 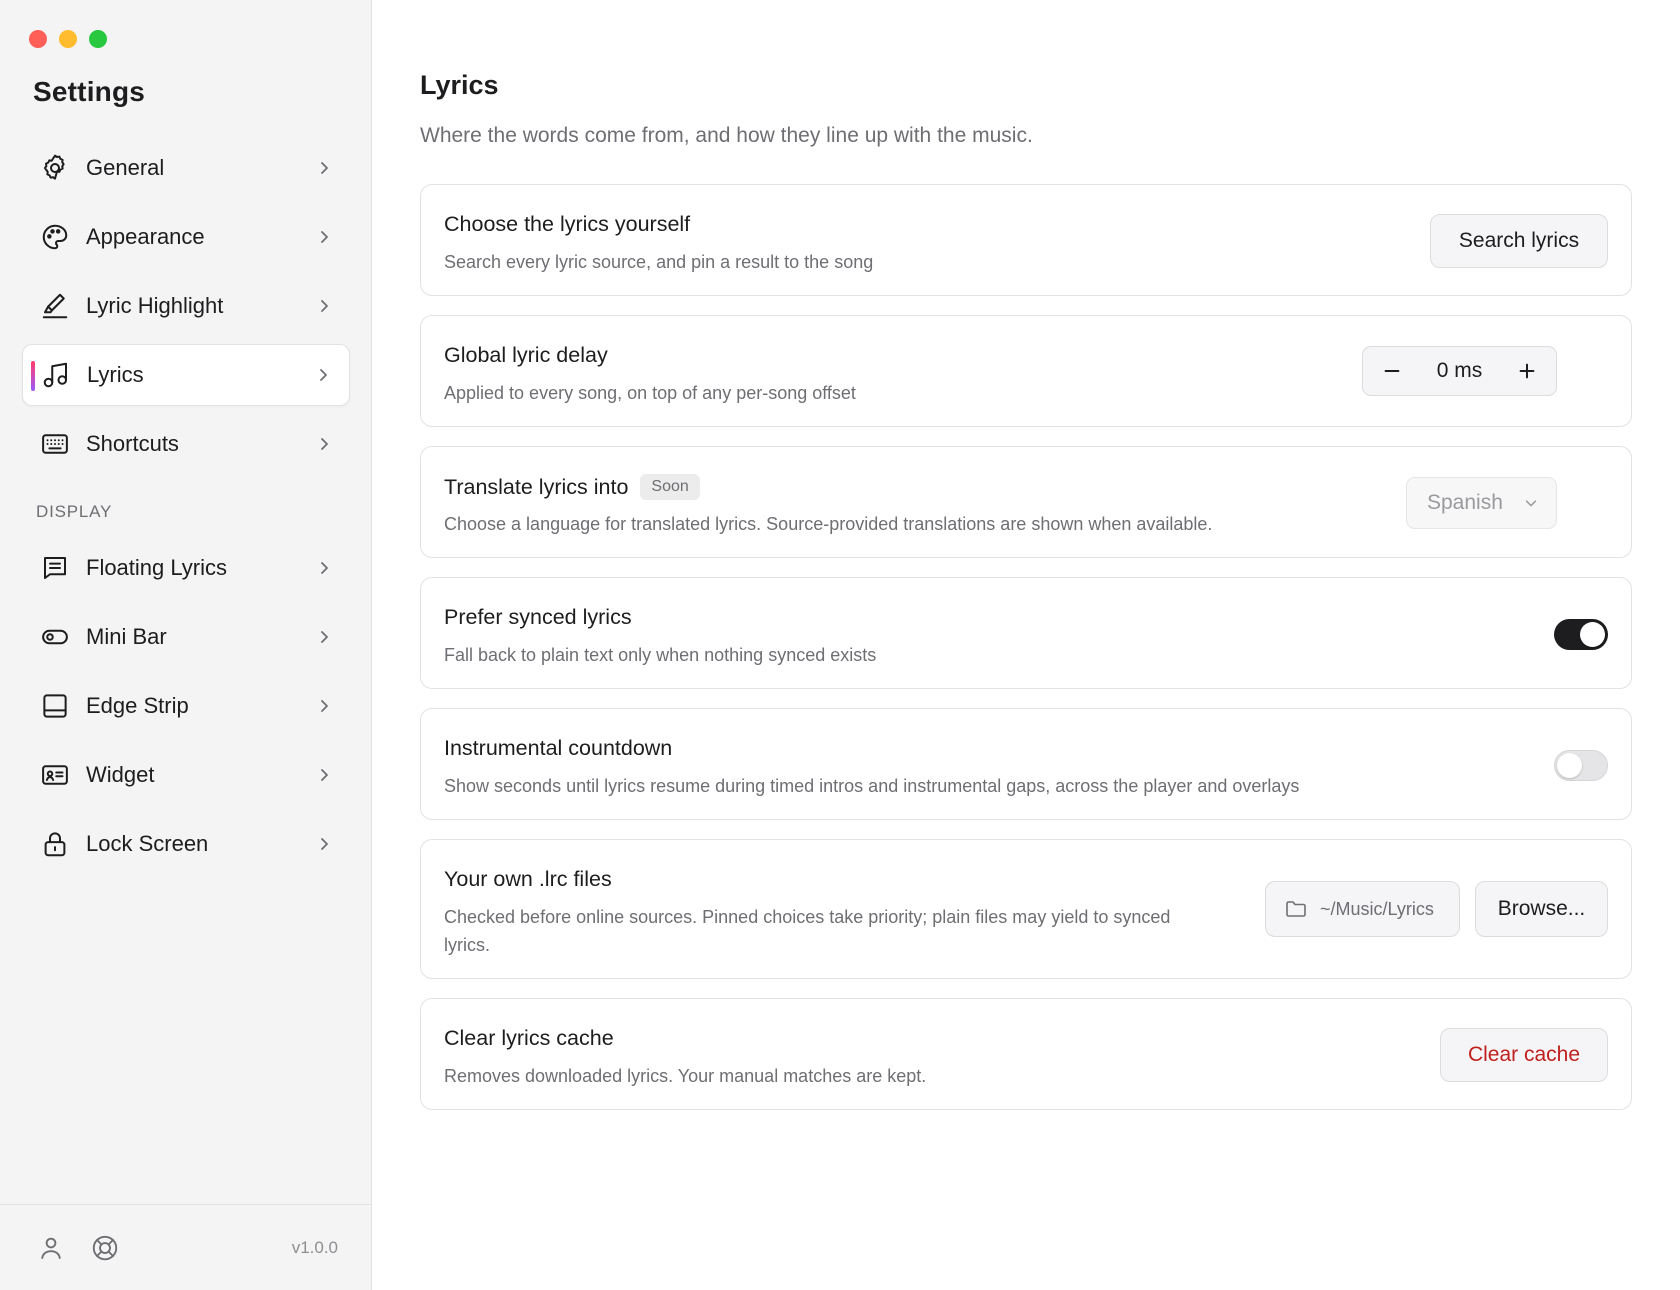 I want to click on highlighter-icon, so click(x=55, y=306).